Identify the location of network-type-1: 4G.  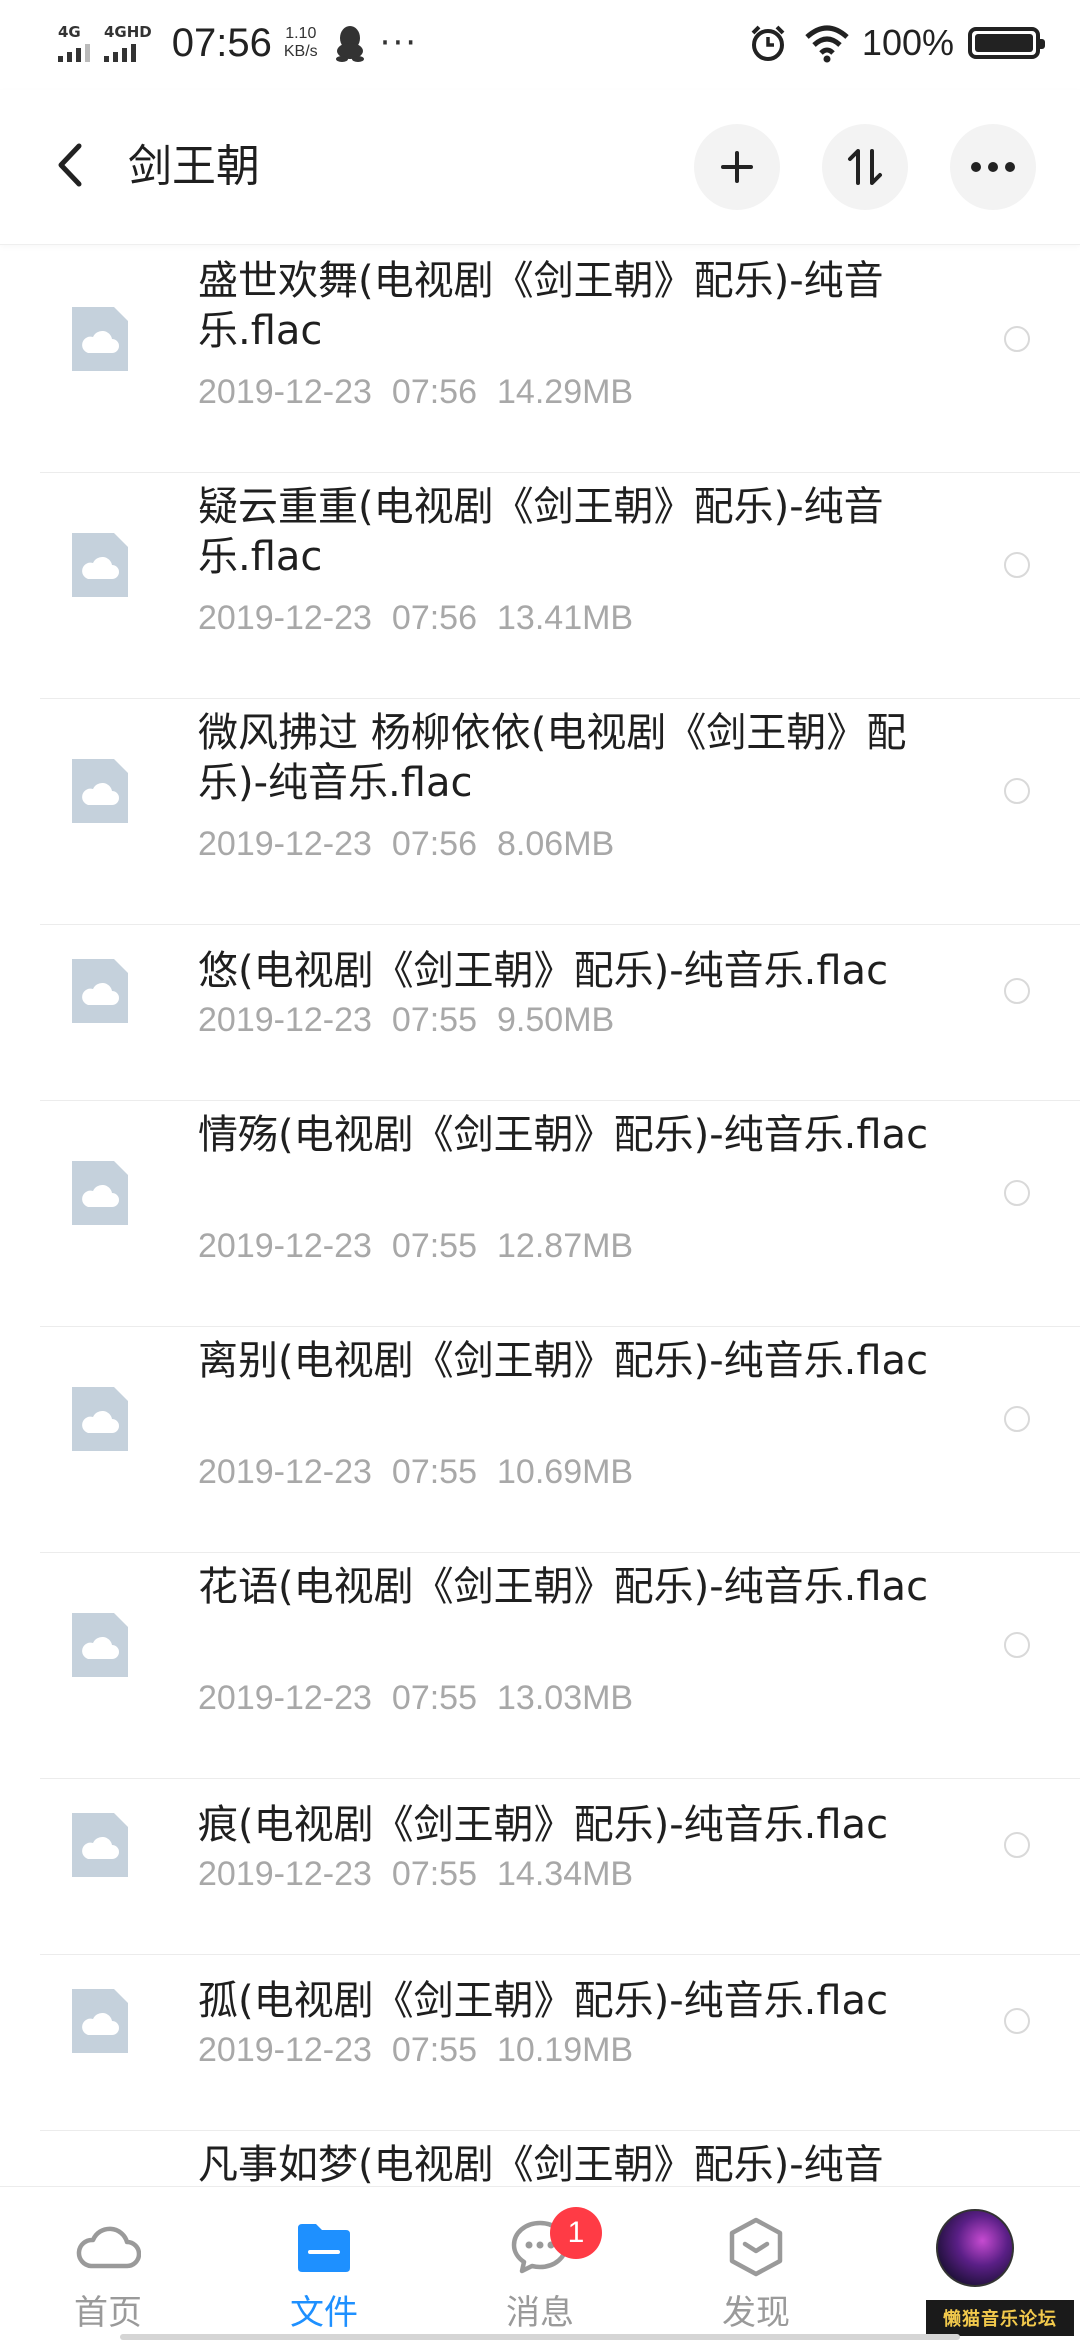
(69, 32).